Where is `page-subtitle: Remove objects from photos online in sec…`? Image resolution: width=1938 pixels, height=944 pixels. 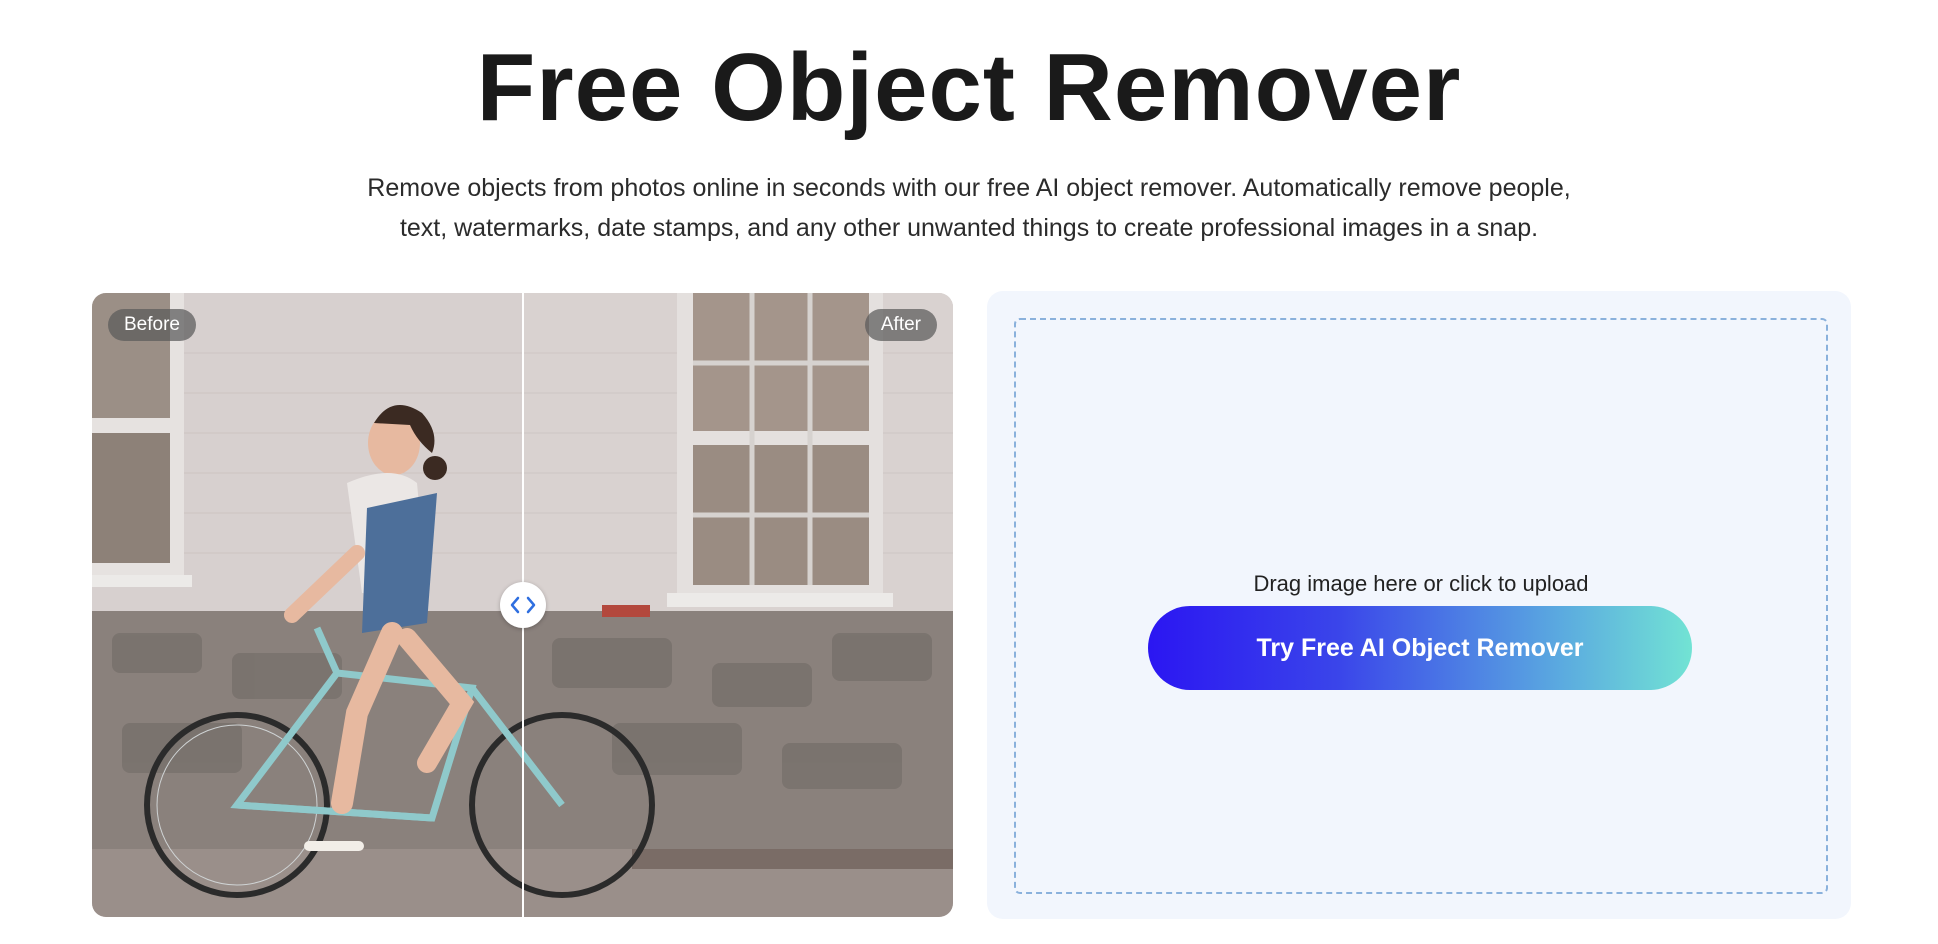
page-subtitle: Remove objects from photos online in sec… is located at coordinates (969, 208).